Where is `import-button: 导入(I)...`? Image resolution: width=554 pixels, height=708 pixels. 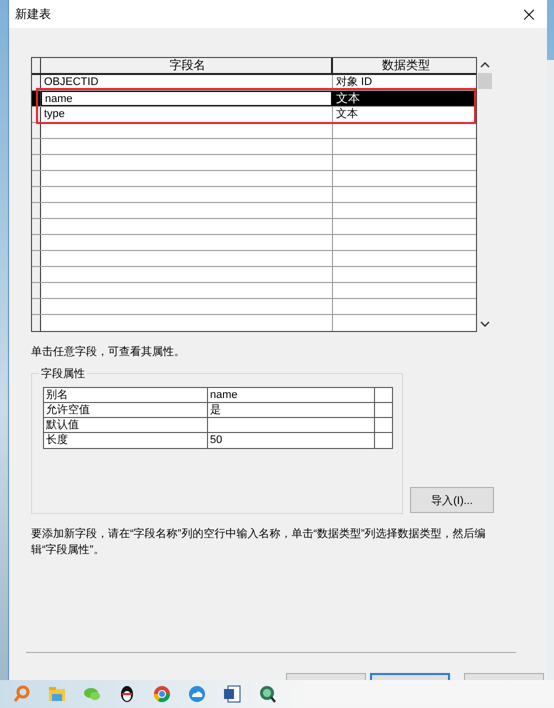 import-button: 导入(I)... is located at coordinates (452, 500).